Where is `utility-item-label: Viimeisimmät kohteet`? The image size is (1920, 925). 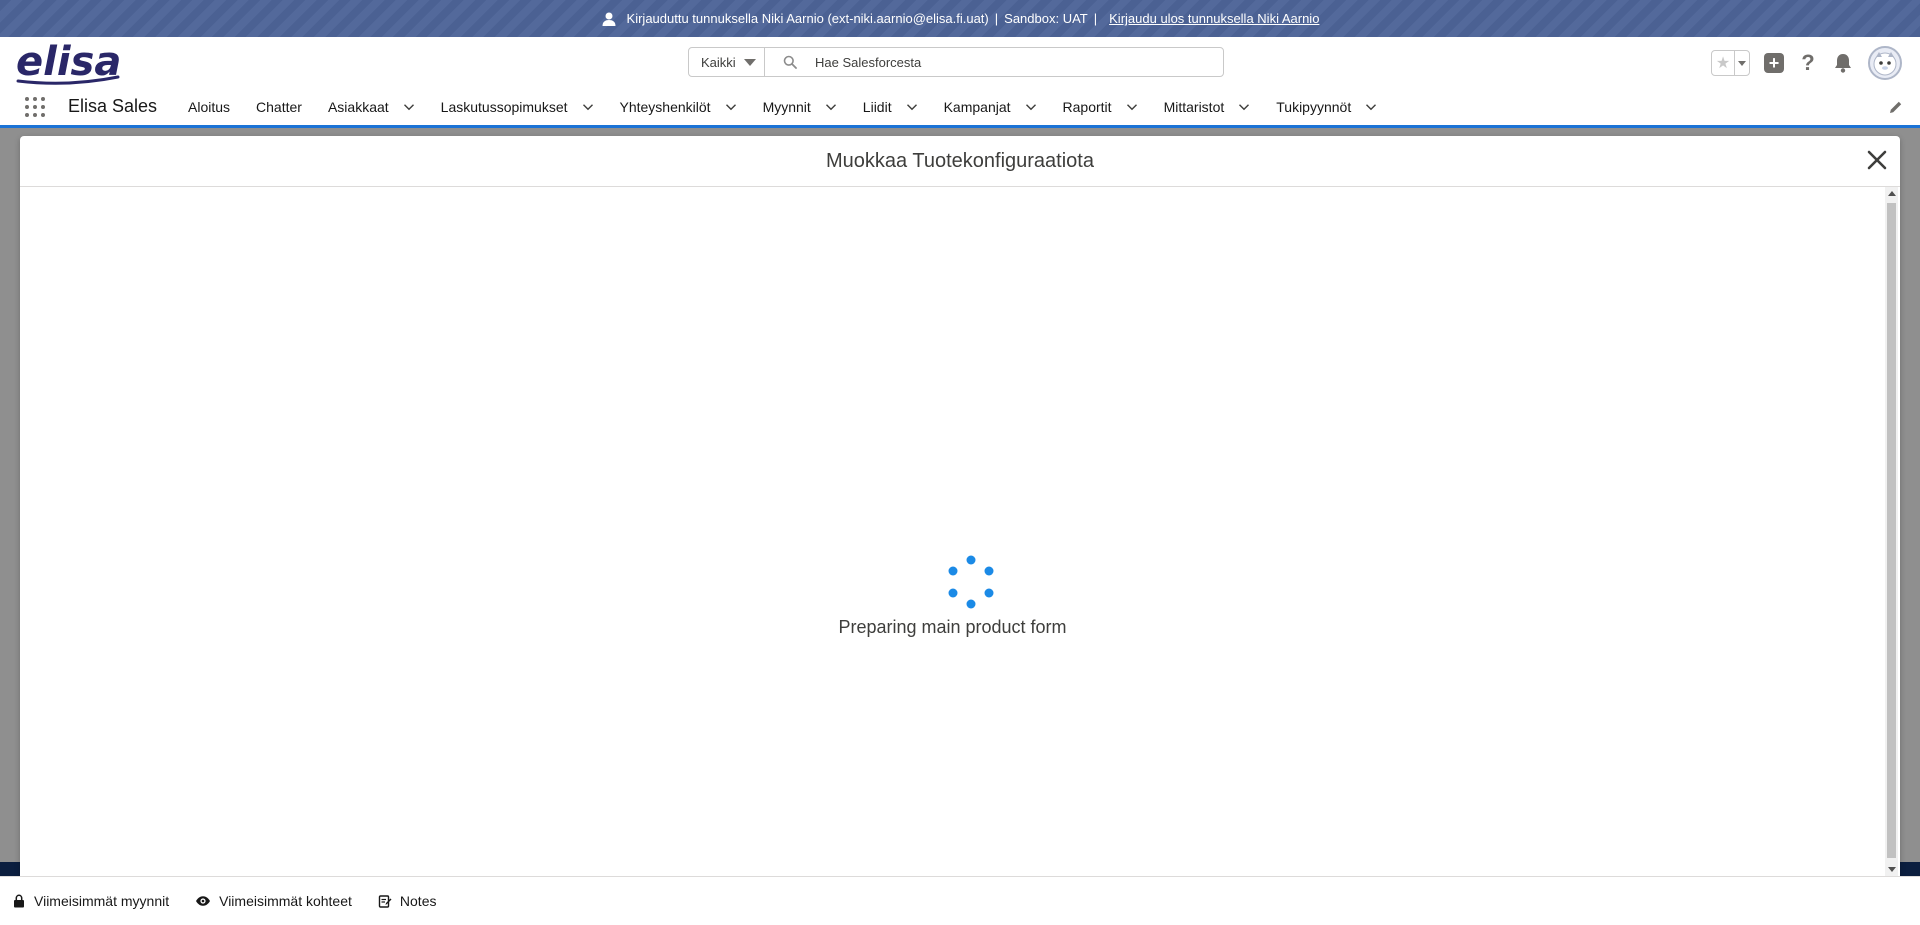
utility-item-label: Viimeisimmät kohteet is located at coordinates (285, 901).